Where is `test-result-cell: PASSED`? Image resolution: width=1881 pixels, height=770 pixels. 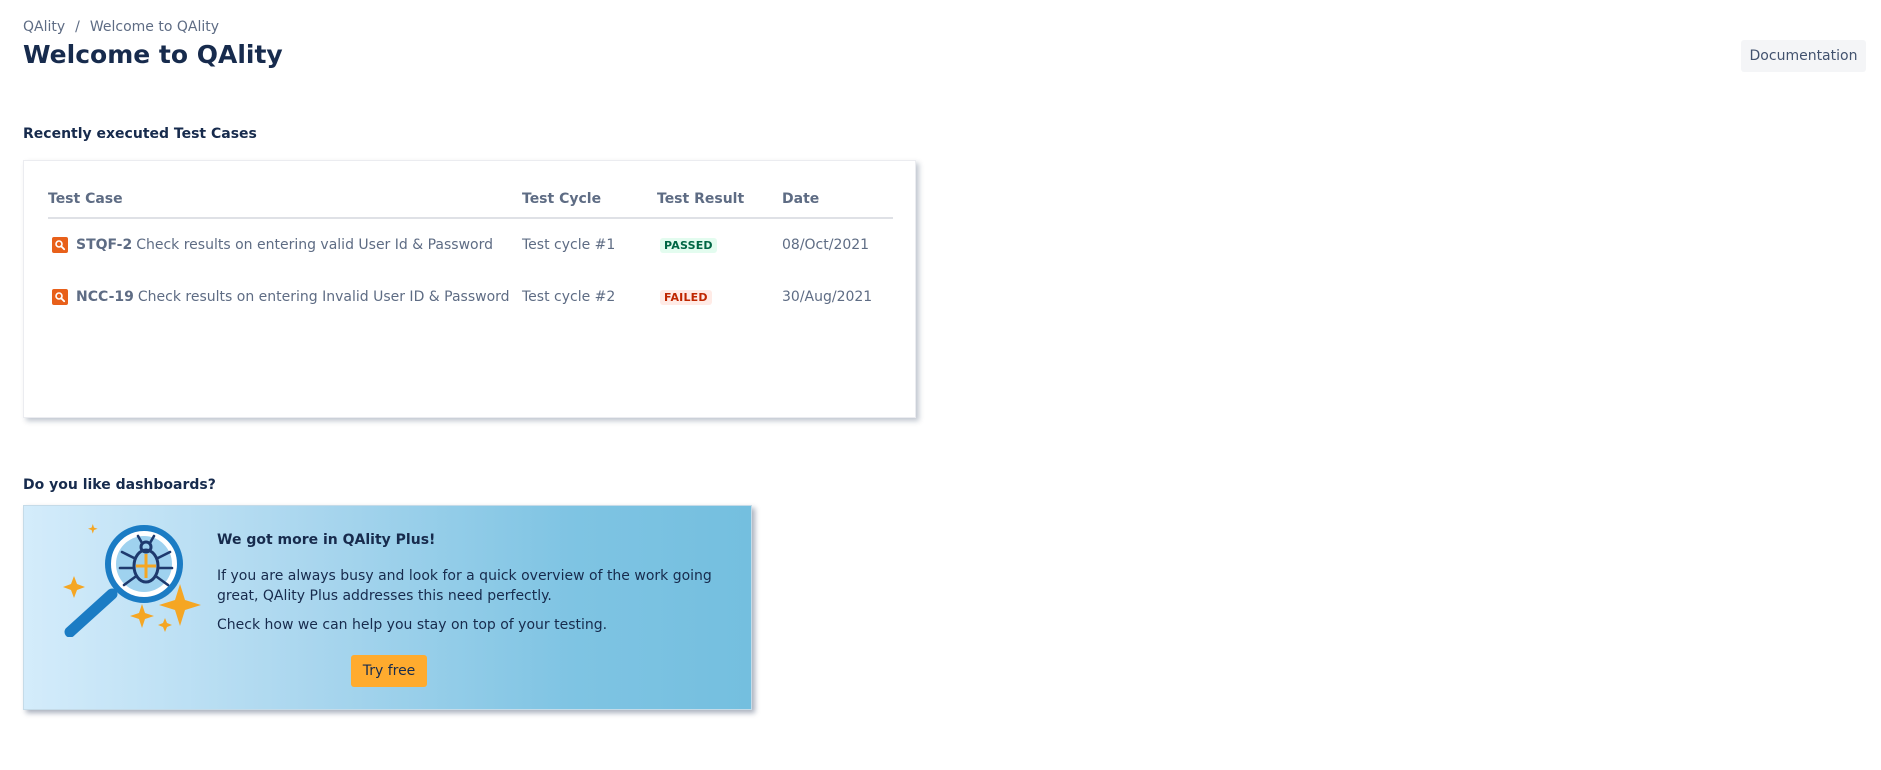 test-result-cell: PASSED is located at coordinates (719, 244).